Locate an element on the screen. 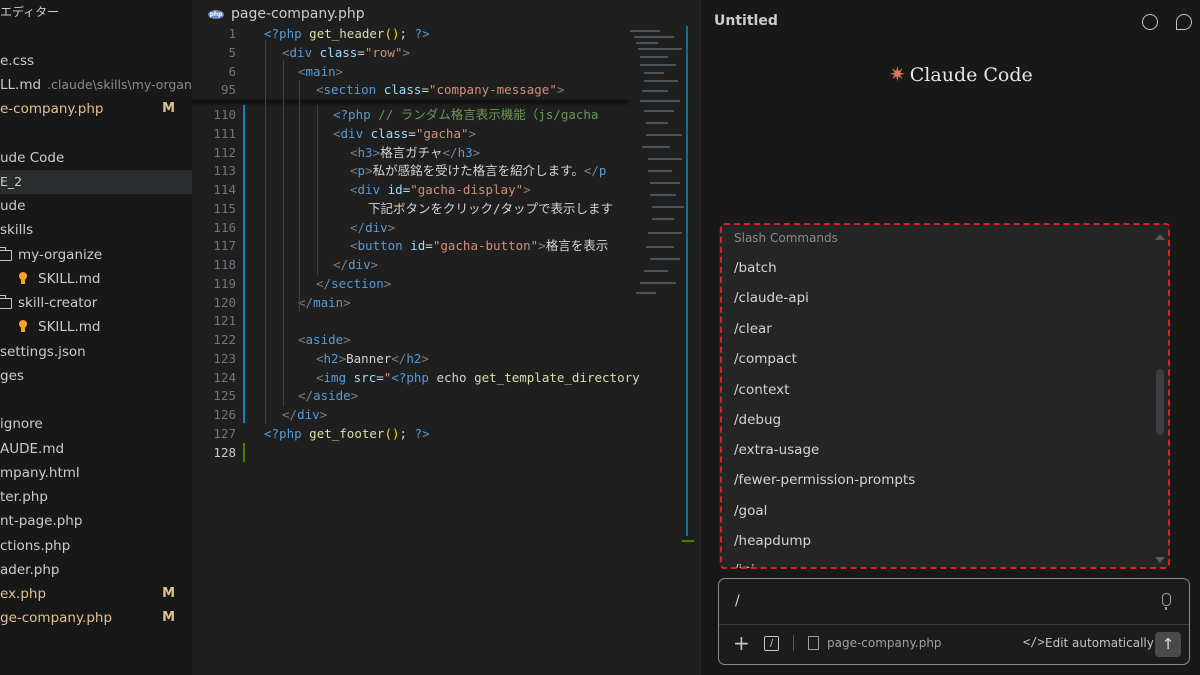 The image size is (1200, 675). gutter-modified-marker is located at coordinates (244, 264).